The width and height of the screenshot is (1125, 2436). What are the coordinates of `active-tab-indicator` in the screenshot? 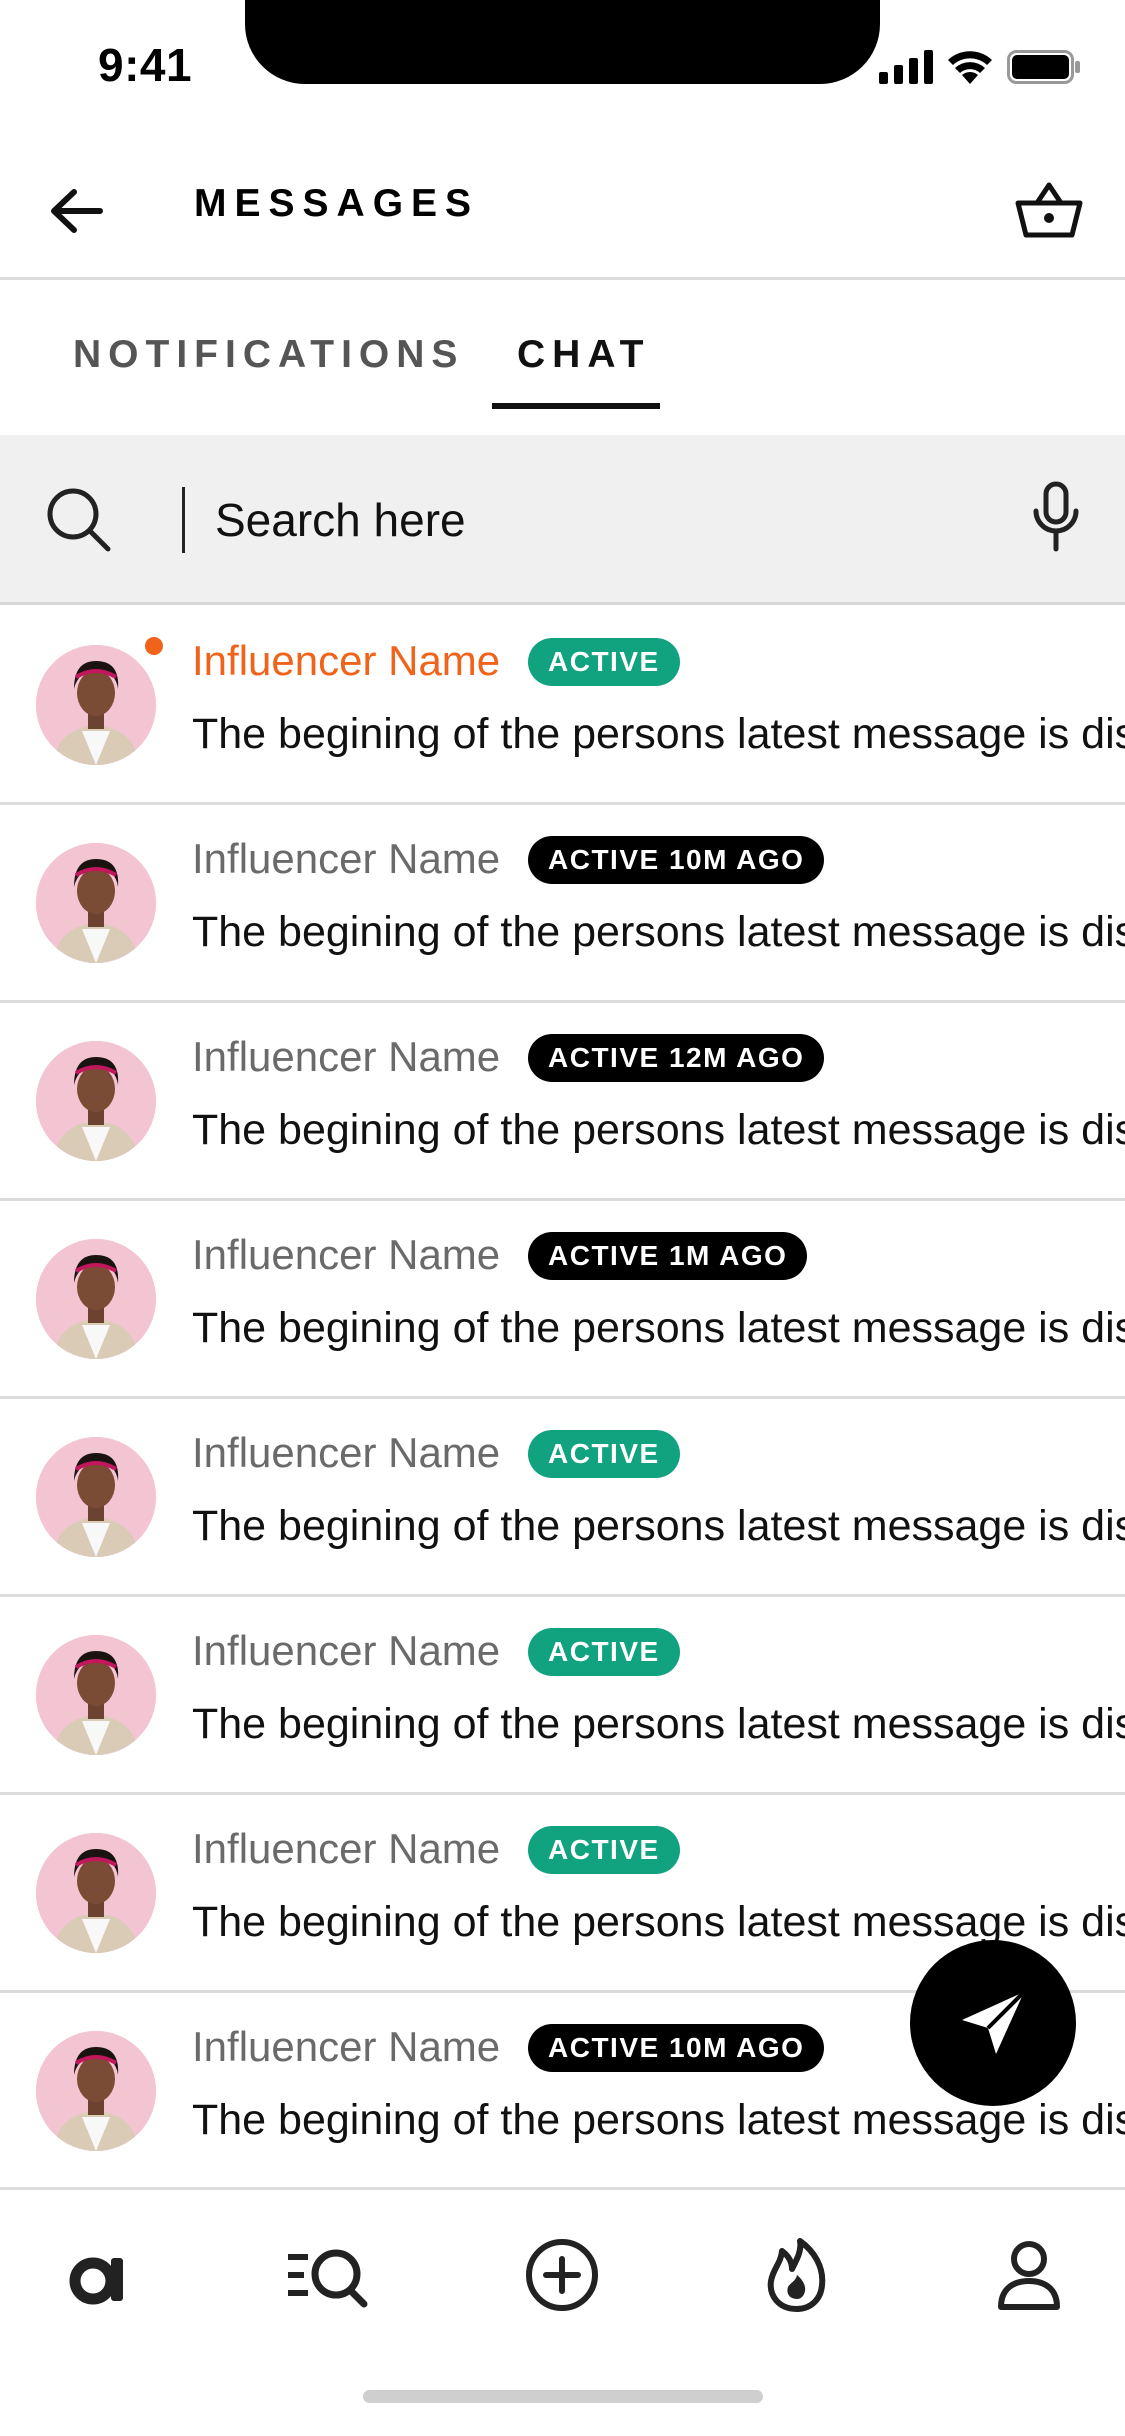 It's located at (576, 406).